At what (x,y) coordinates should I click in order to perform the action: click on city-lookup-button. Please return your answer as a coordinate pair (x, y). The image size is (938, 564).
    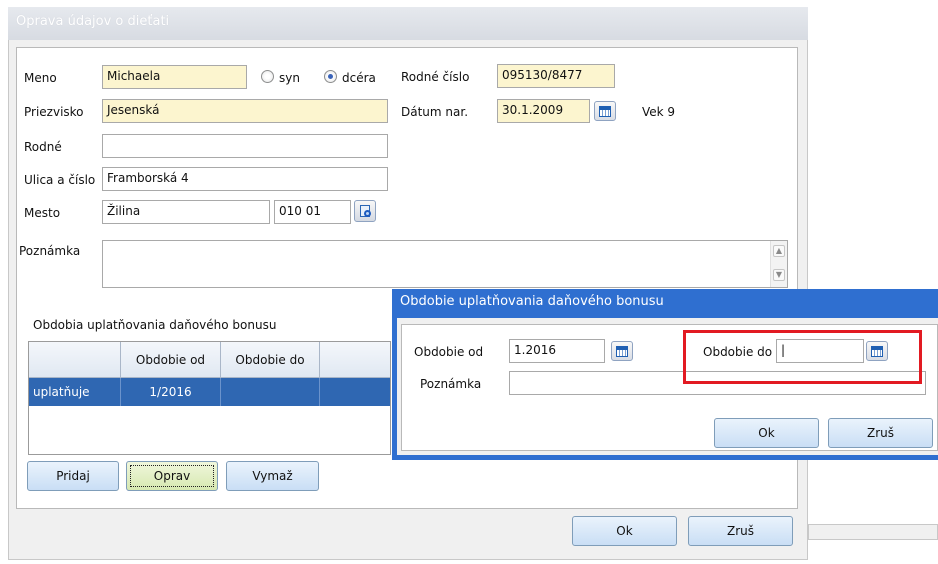
    Looking at the image, I should click on (365, 211).